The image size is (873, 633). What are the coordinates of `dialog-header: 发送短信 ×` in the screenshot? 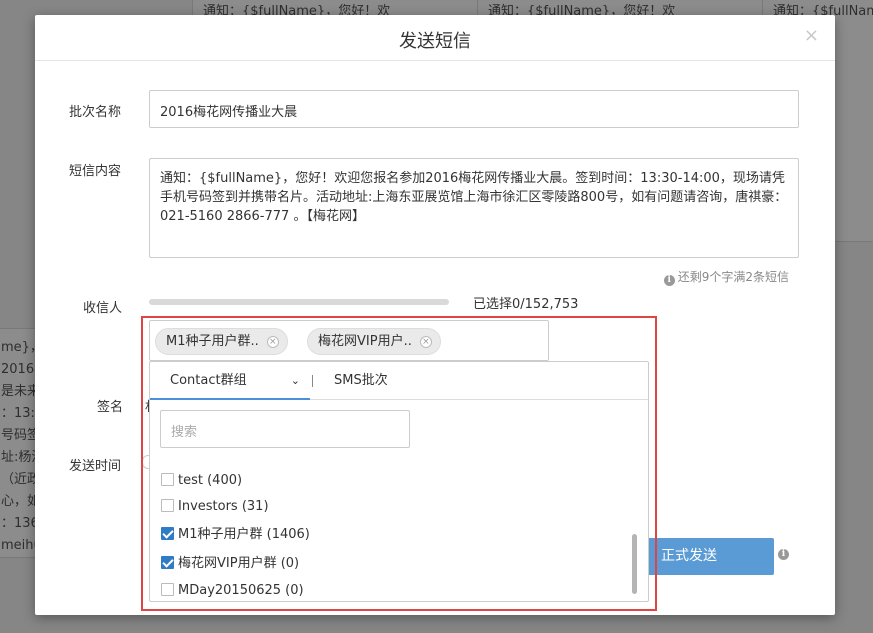 It's located at (435, 38).